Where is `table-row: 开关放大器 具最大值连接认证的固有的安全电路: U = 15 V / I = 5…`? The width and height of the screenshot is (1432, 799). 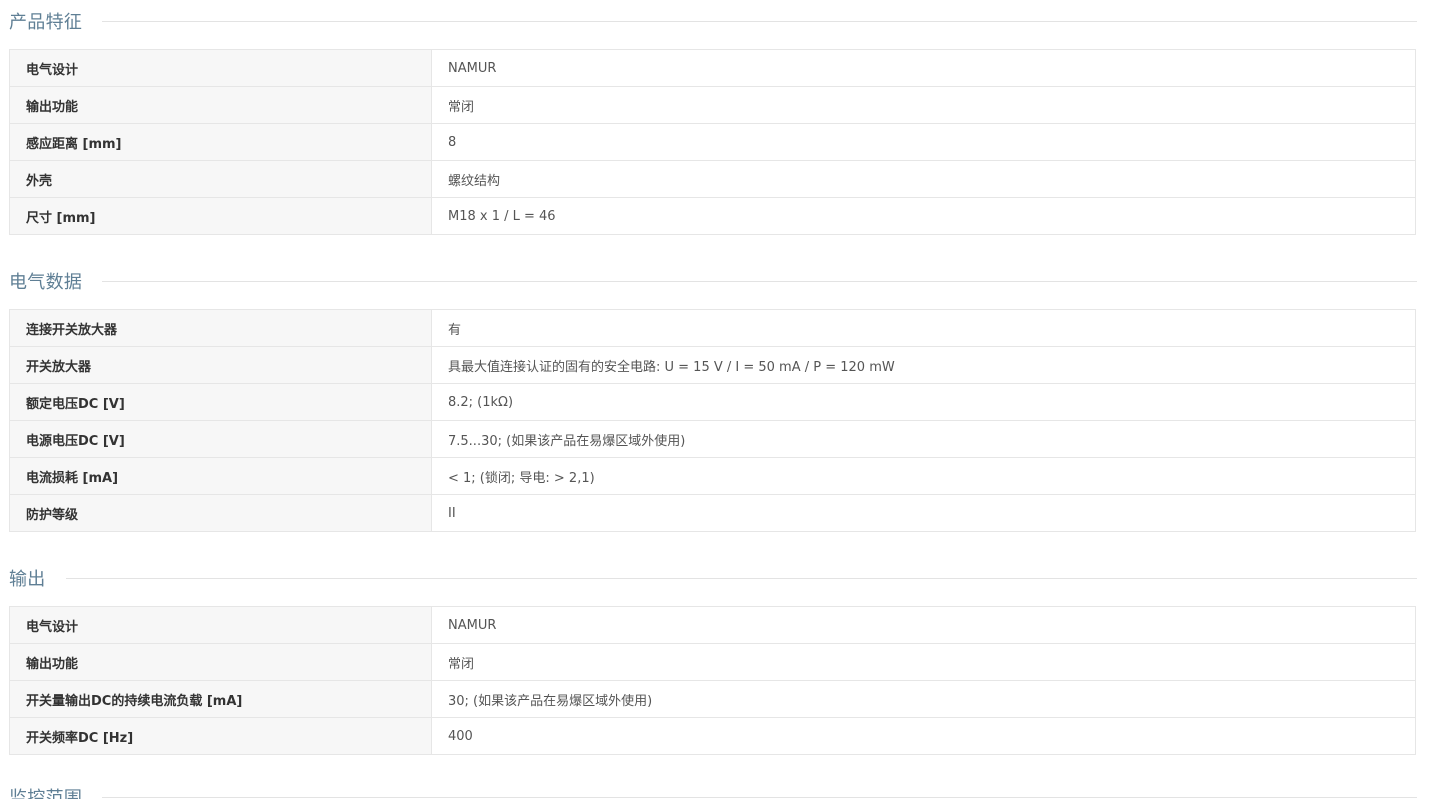 table-row: 开关放大器 具最大值连接认证的固有的安全电路: U = 15 V / I = 5… is located at coordinates (712, 365).